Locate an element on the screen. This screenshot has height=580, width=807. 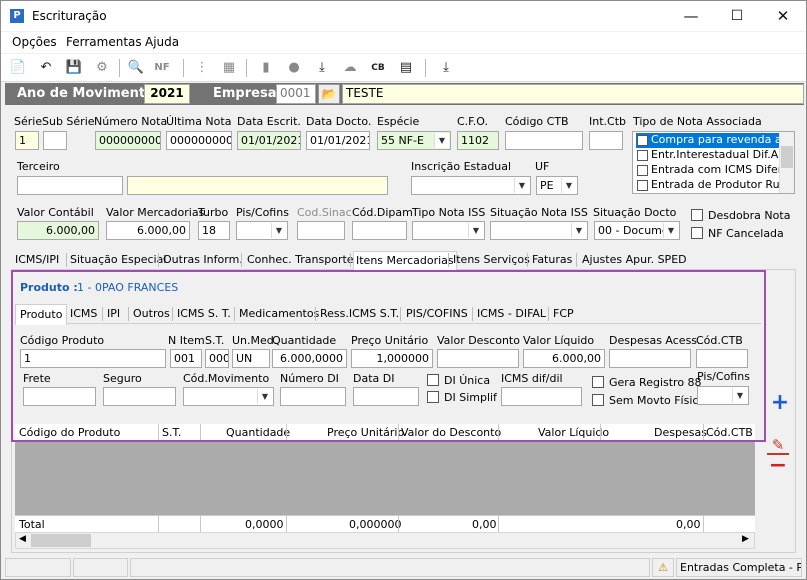
cod-sinac-label: Cod.Sinac is located at coordinates (324, 212).